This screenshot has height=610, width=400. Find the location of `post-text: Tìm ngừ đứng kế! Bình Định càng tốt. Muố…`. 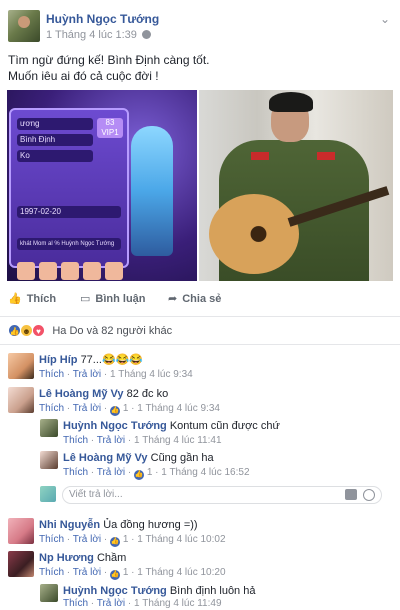

post-text: Tìm ngừ đứng kế! Bình Định càng tốt. Muố… is located at coordinates (200, 68).